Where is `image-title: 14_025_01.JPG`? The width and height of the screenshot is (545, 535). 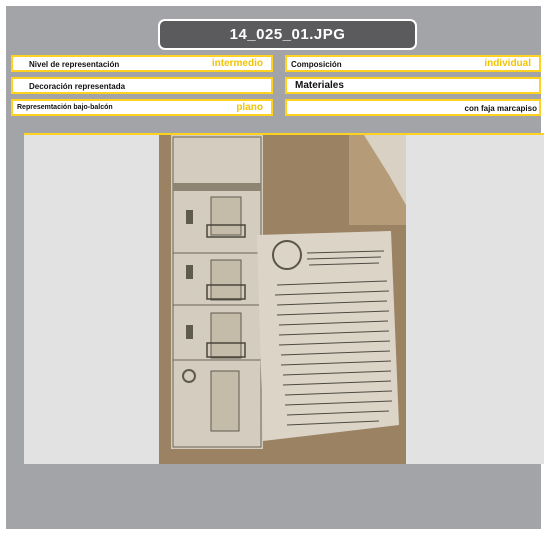
image-title: 14_025_01.JPG is located at coordinates (287, 34).